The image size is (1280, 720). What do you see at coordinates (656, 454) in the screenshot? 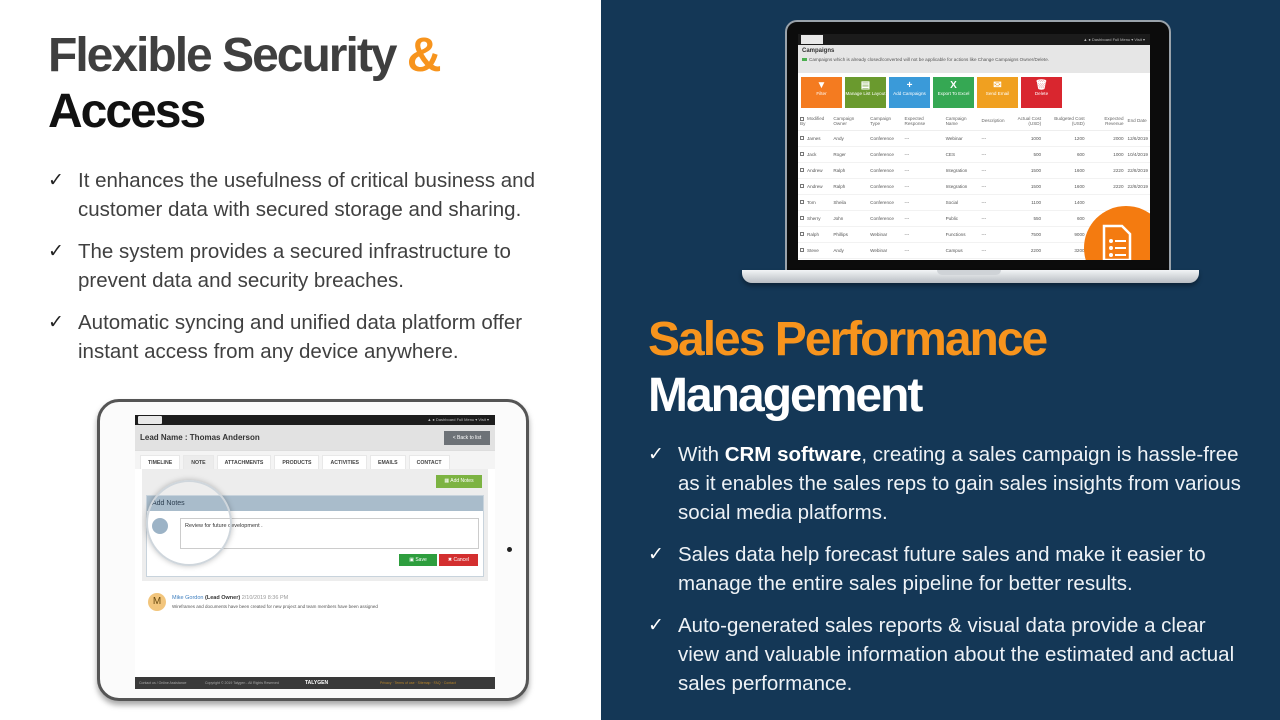
I see `check-icon: ✓` at bounding box center [656, 454].